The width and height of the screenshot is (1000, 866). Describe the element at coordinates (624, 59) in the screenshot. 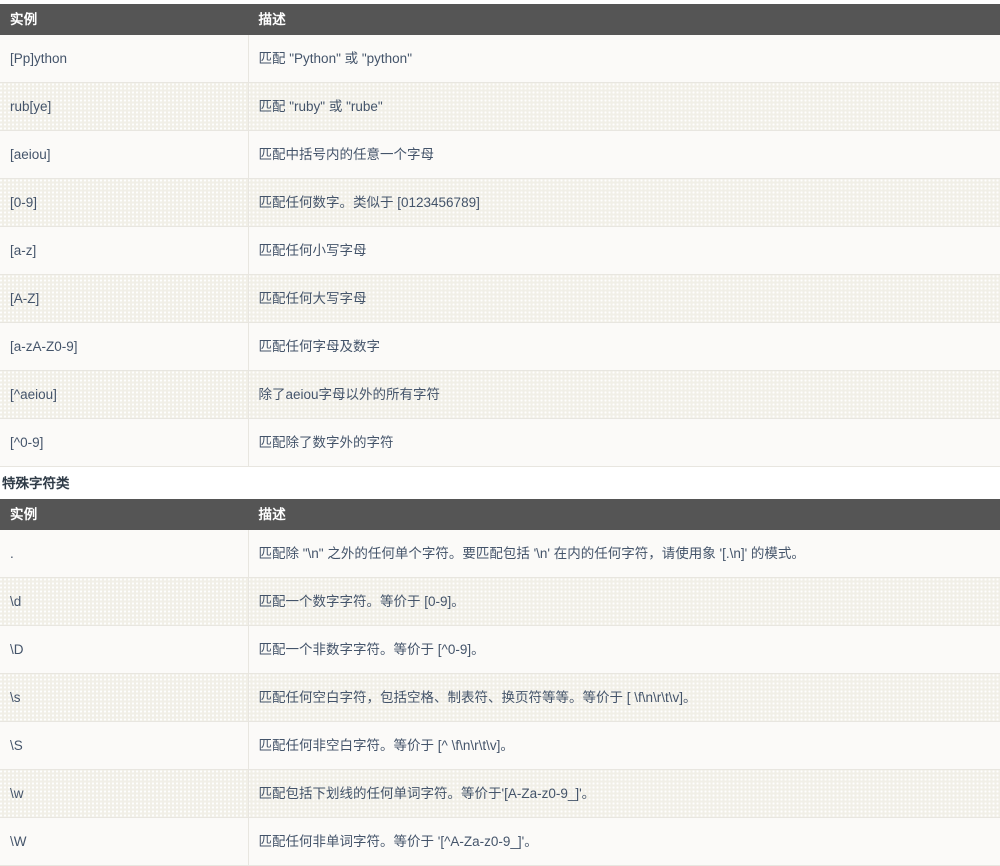

I see `cell-description: 匹配 "Python" 或 "python"` at that location.